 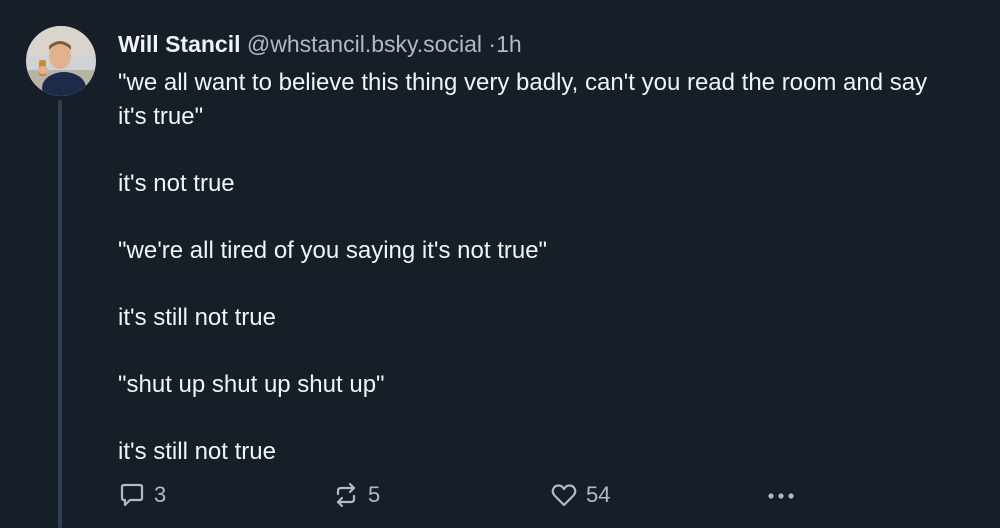 What do you see at coordinates (346, 495) in the screenshot?
I see `repost-icon` at bounding box center [346, 495].